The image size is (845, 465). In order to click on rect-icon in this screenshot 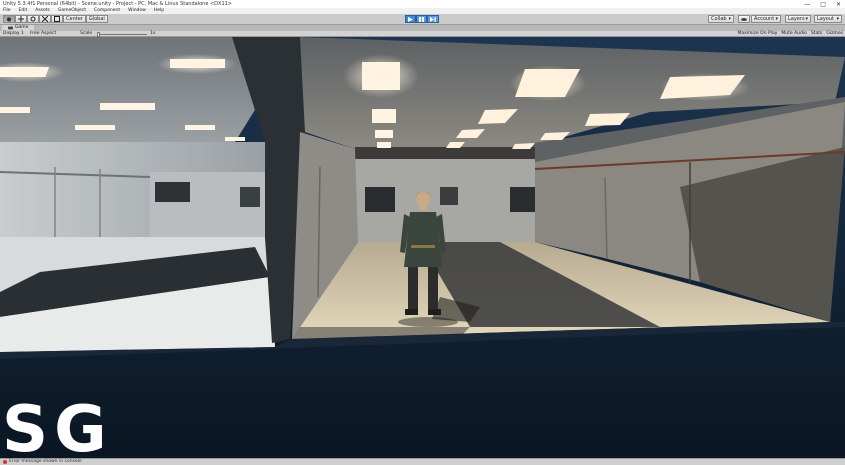, I will do `click(57, 19)`.